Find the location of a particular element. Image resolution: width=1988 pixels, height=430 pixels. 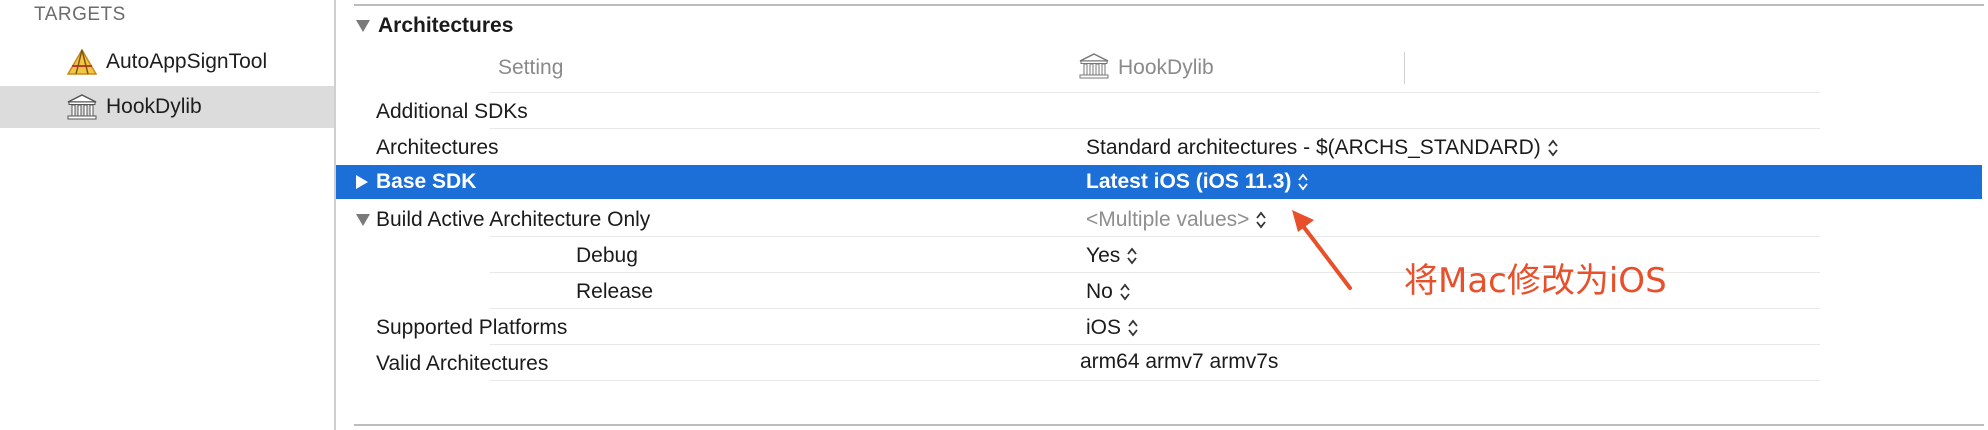

setting-value-text: <Multiple values> is located at coordinates (1168, 219).